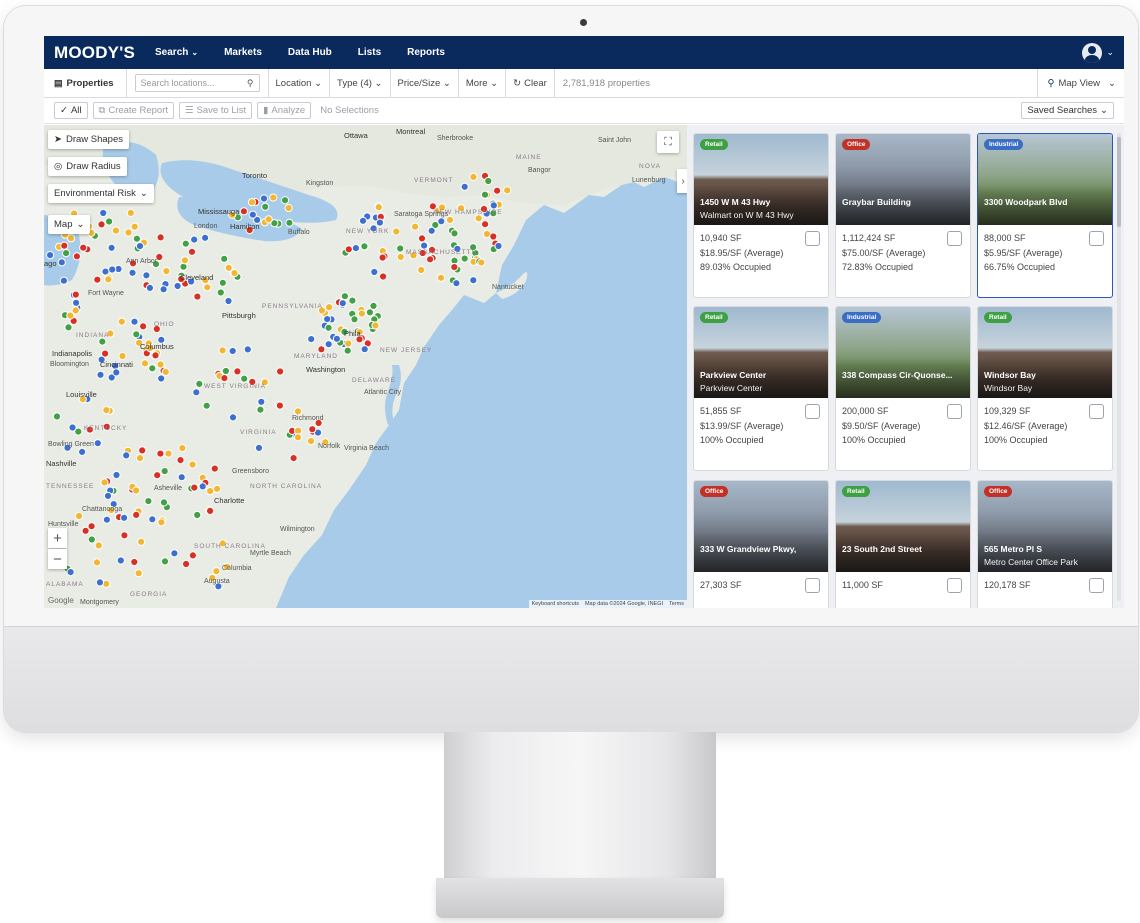 The width and height of the screenshot is (1140, 923). I want to click on chevron-right-icon: ›, so click(682, 181).